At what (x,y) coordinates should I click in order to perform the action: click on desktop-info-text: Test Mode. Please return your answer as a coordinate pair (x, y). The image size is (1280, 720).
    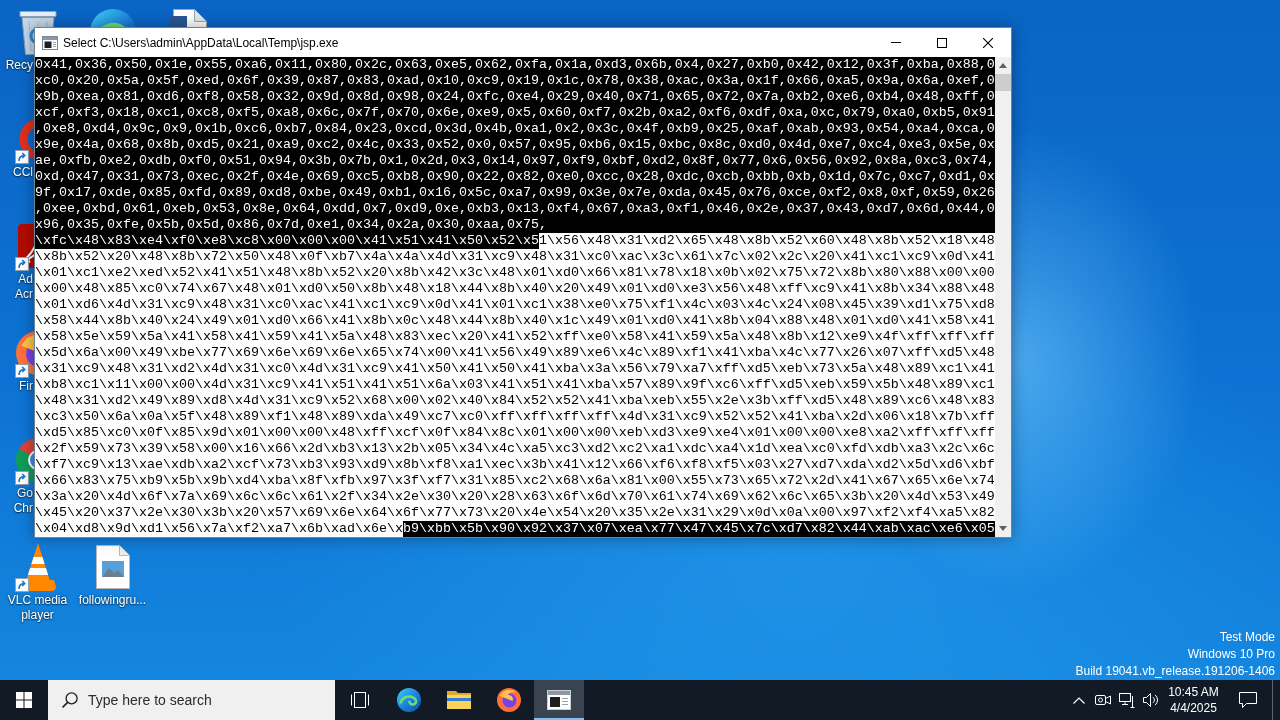
    Looking at the image, I should click on (1246, 637).